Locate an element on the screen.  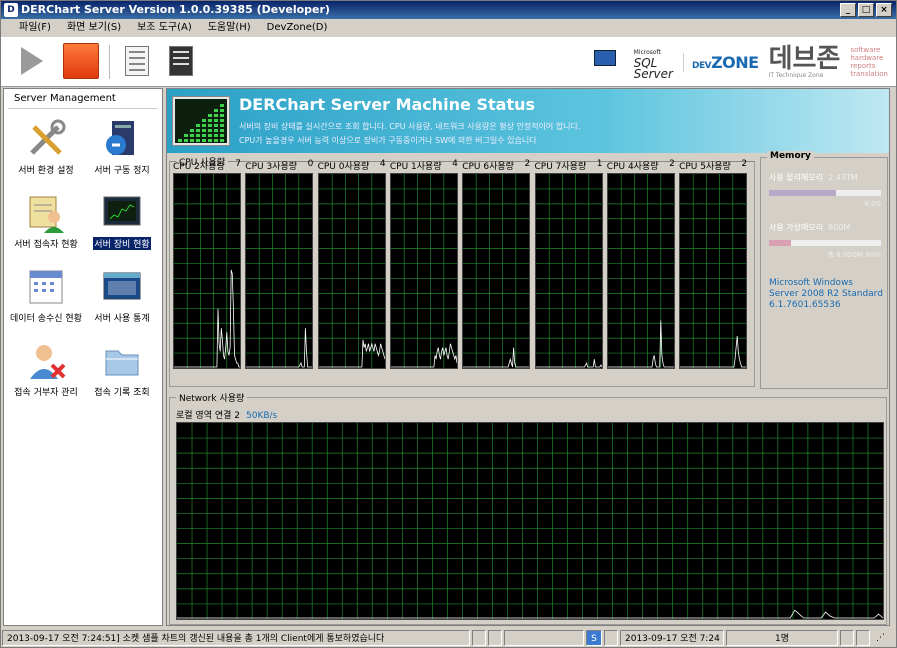
sidebar-item-usage-stats: 서버 사용 통계 is located at coordinates (122, 295).